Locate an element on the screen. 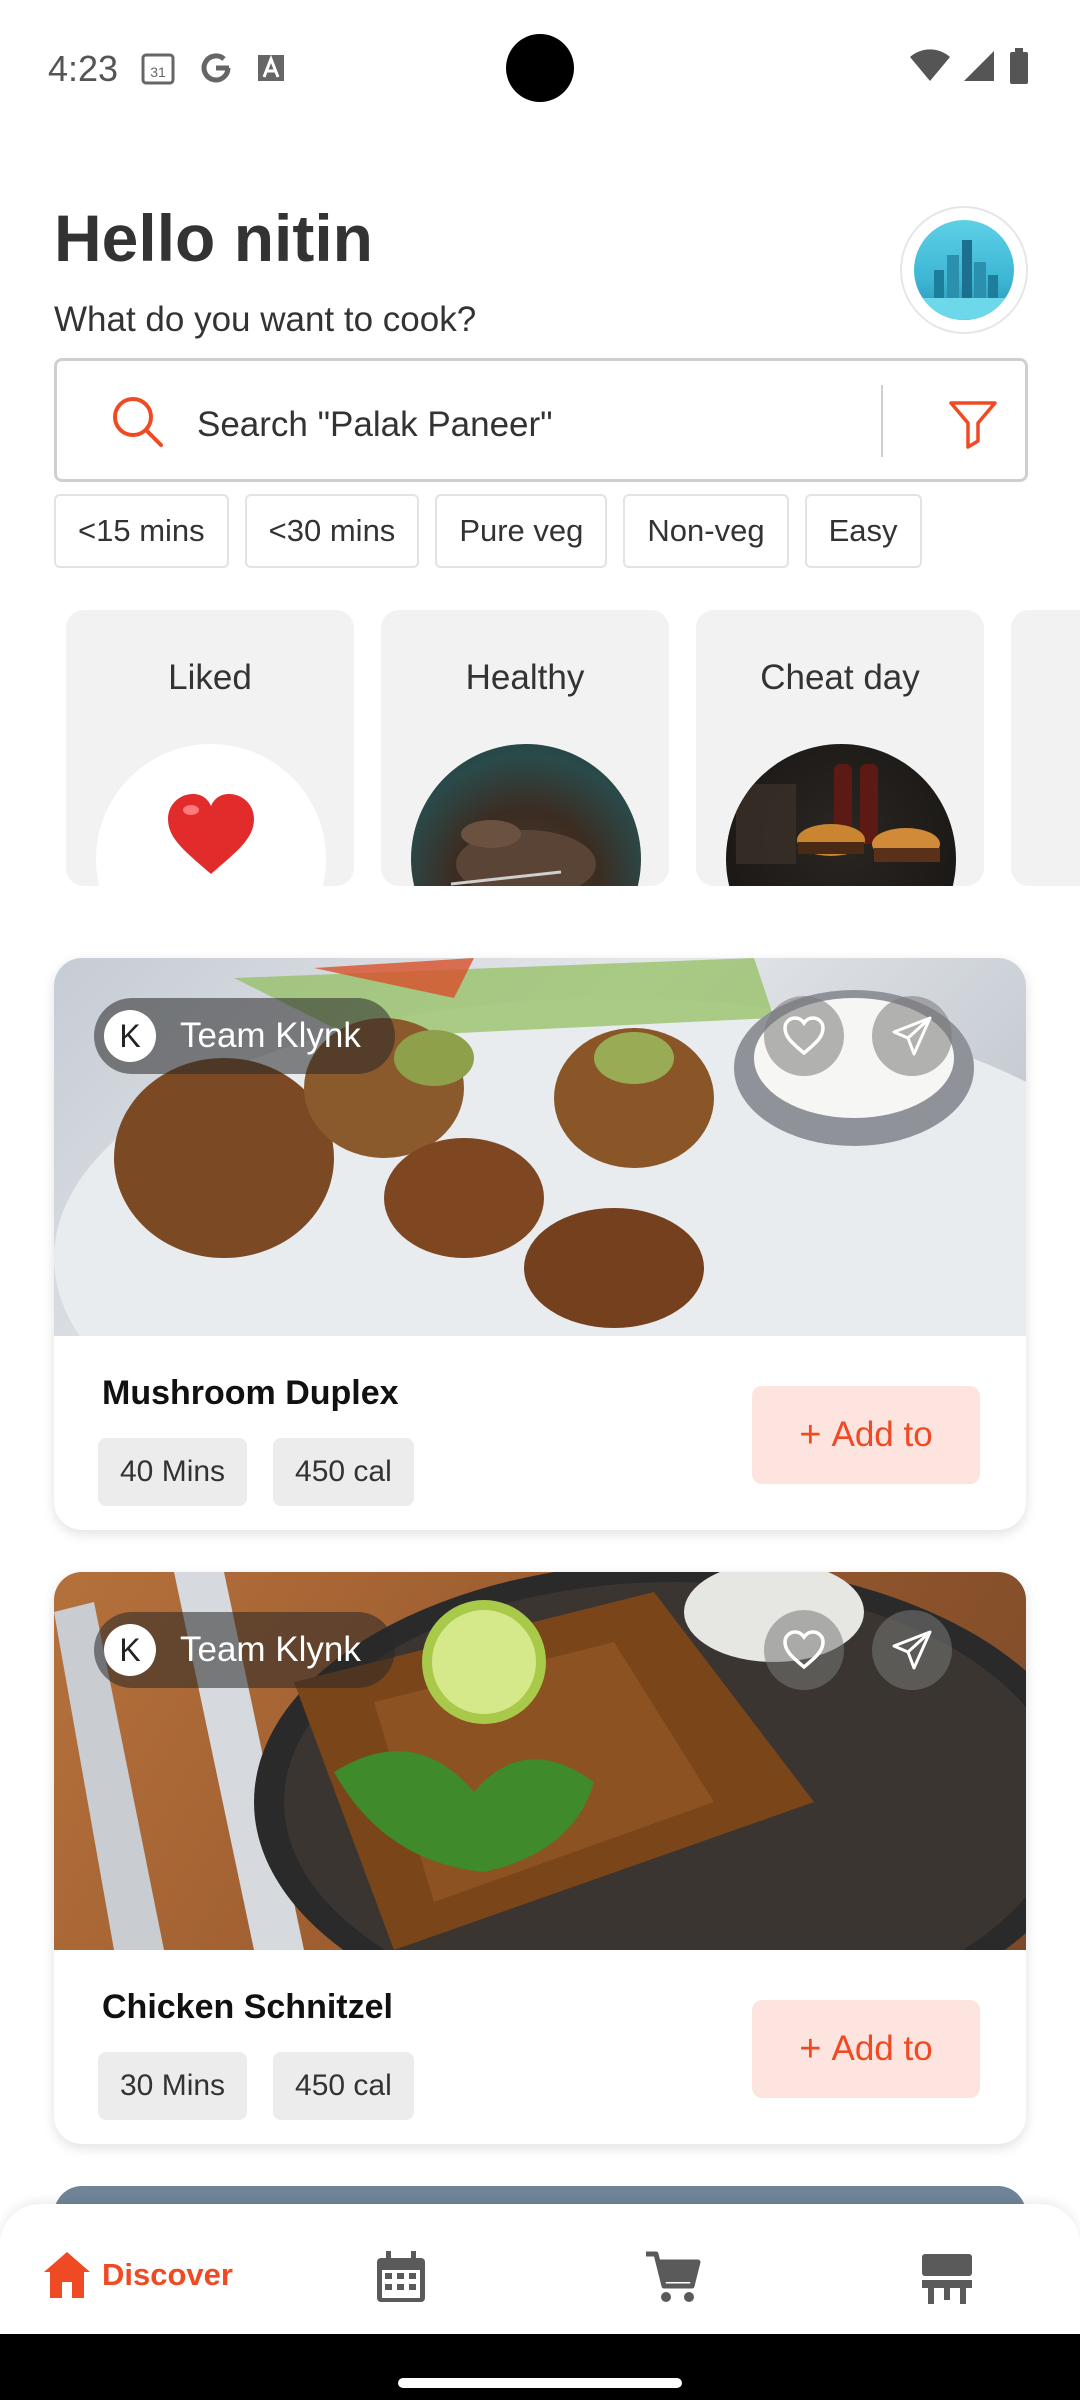  cook-time-tag: 40 Mins is located at coordinates (173, 1472).